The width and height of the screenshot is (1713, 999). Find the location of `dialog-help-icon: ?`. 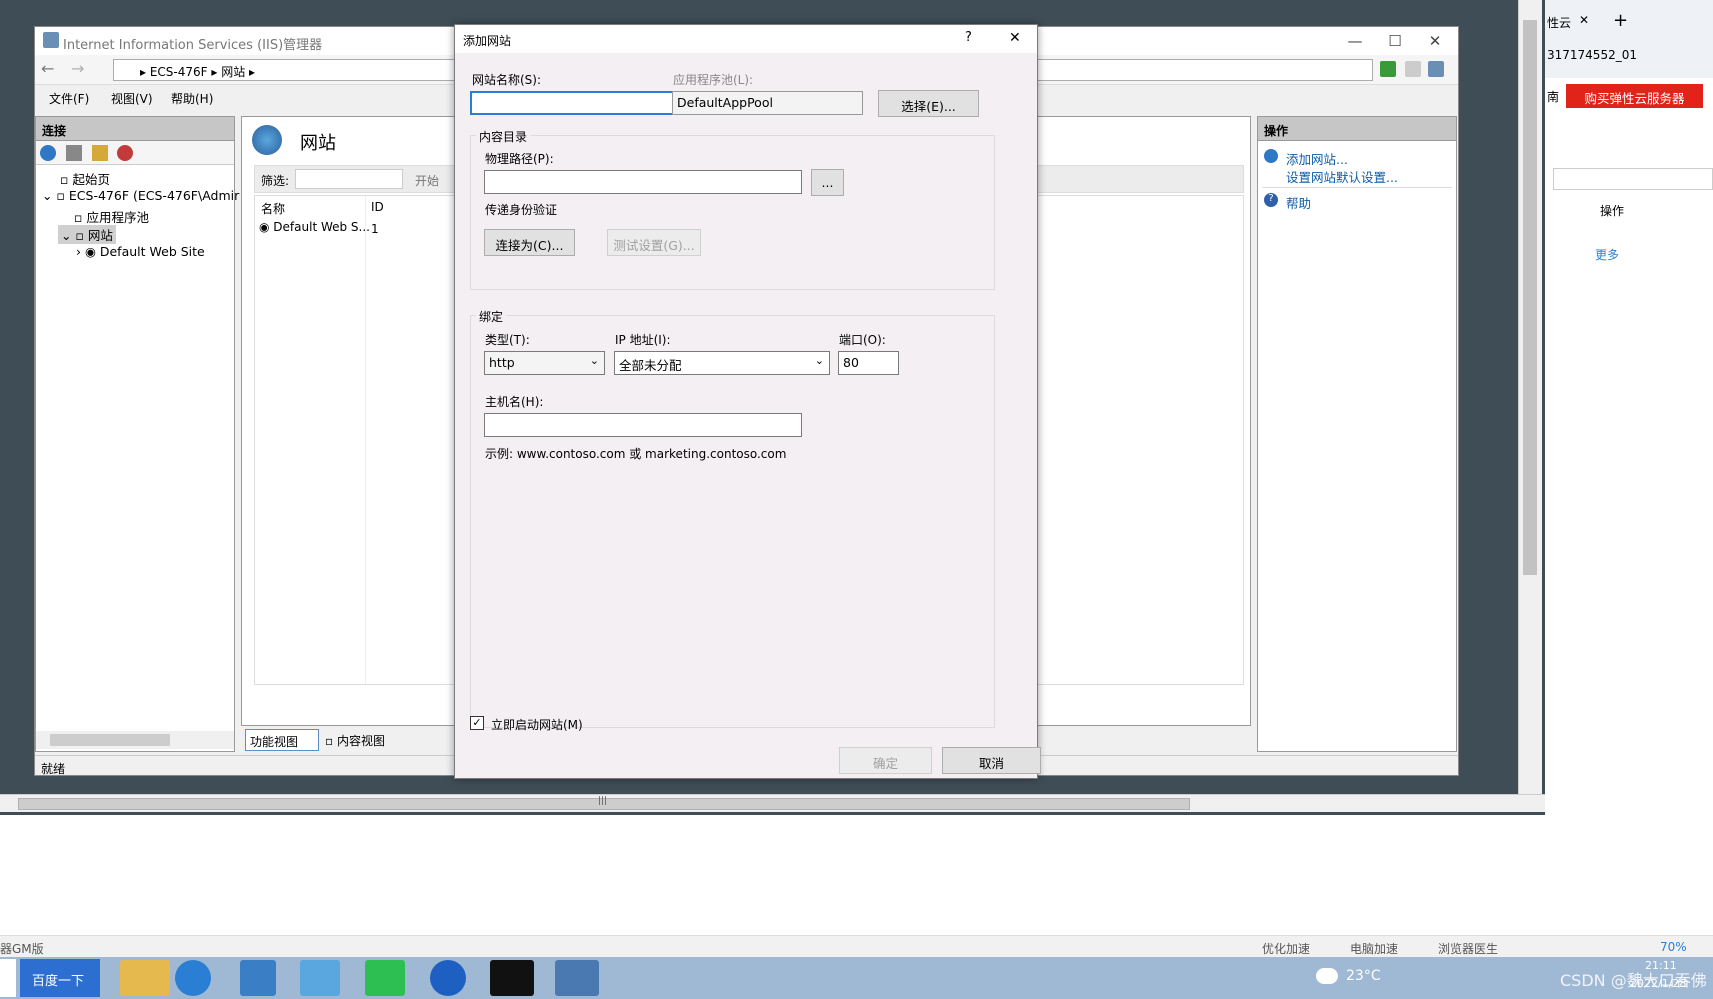

dialog-help-icon: ? is located at coordinates (968, 37).